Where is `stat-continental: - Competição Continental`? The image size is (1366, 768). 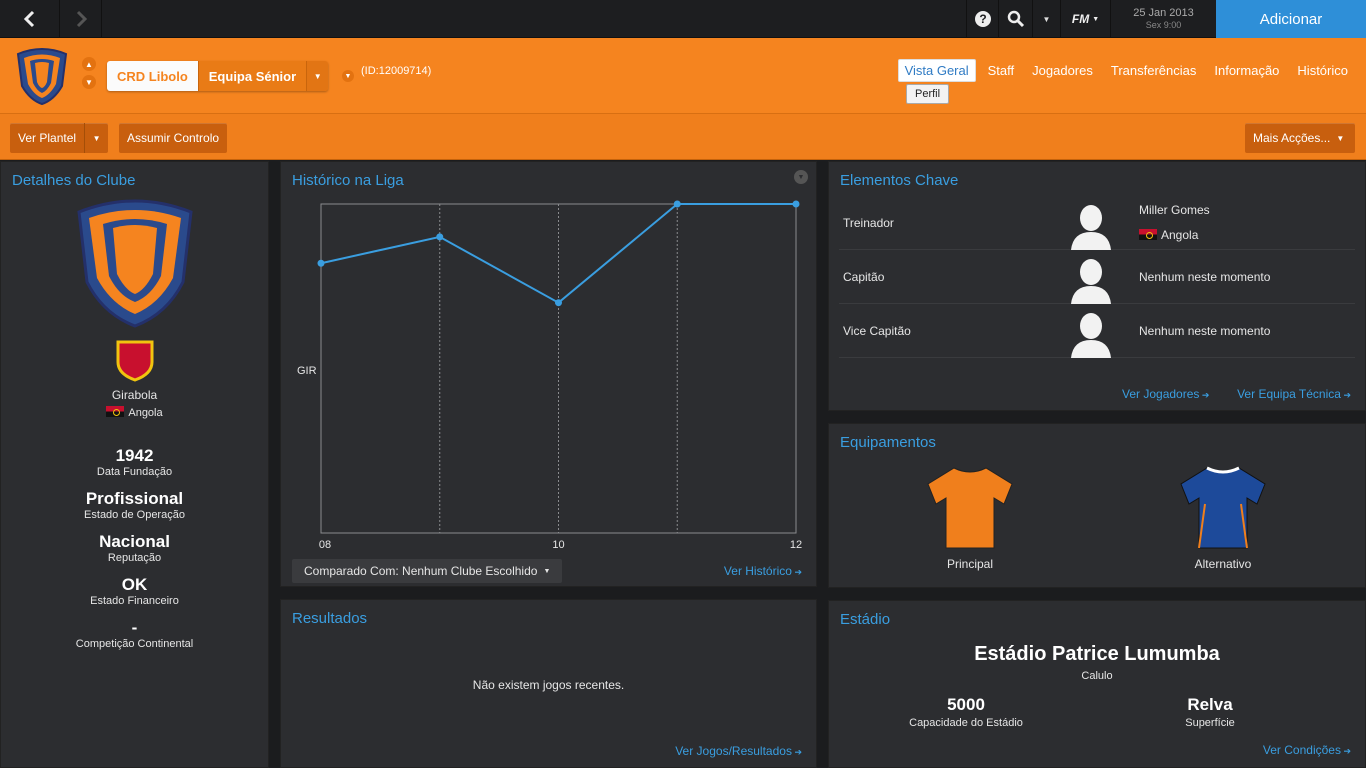 stat-continental: - Competição Continental is located at coordinates (134, 634).